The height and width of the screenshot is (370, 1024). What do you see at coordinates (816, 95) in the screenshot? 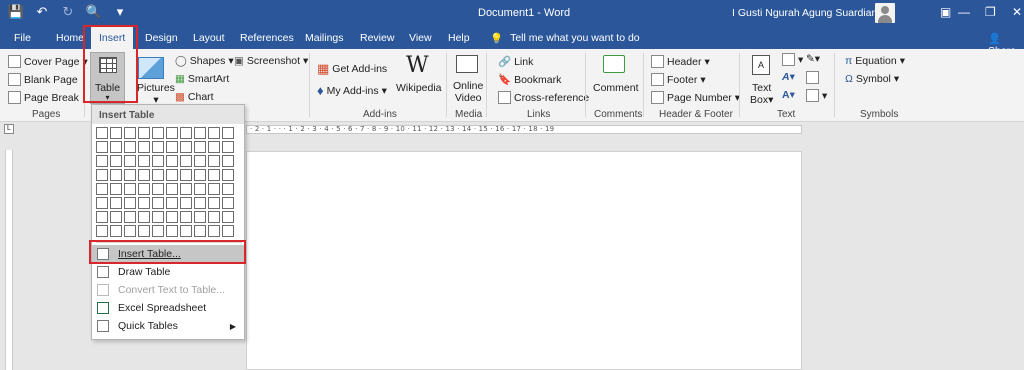
I see `object-icon: ▾` at bounding box center [816, 95].